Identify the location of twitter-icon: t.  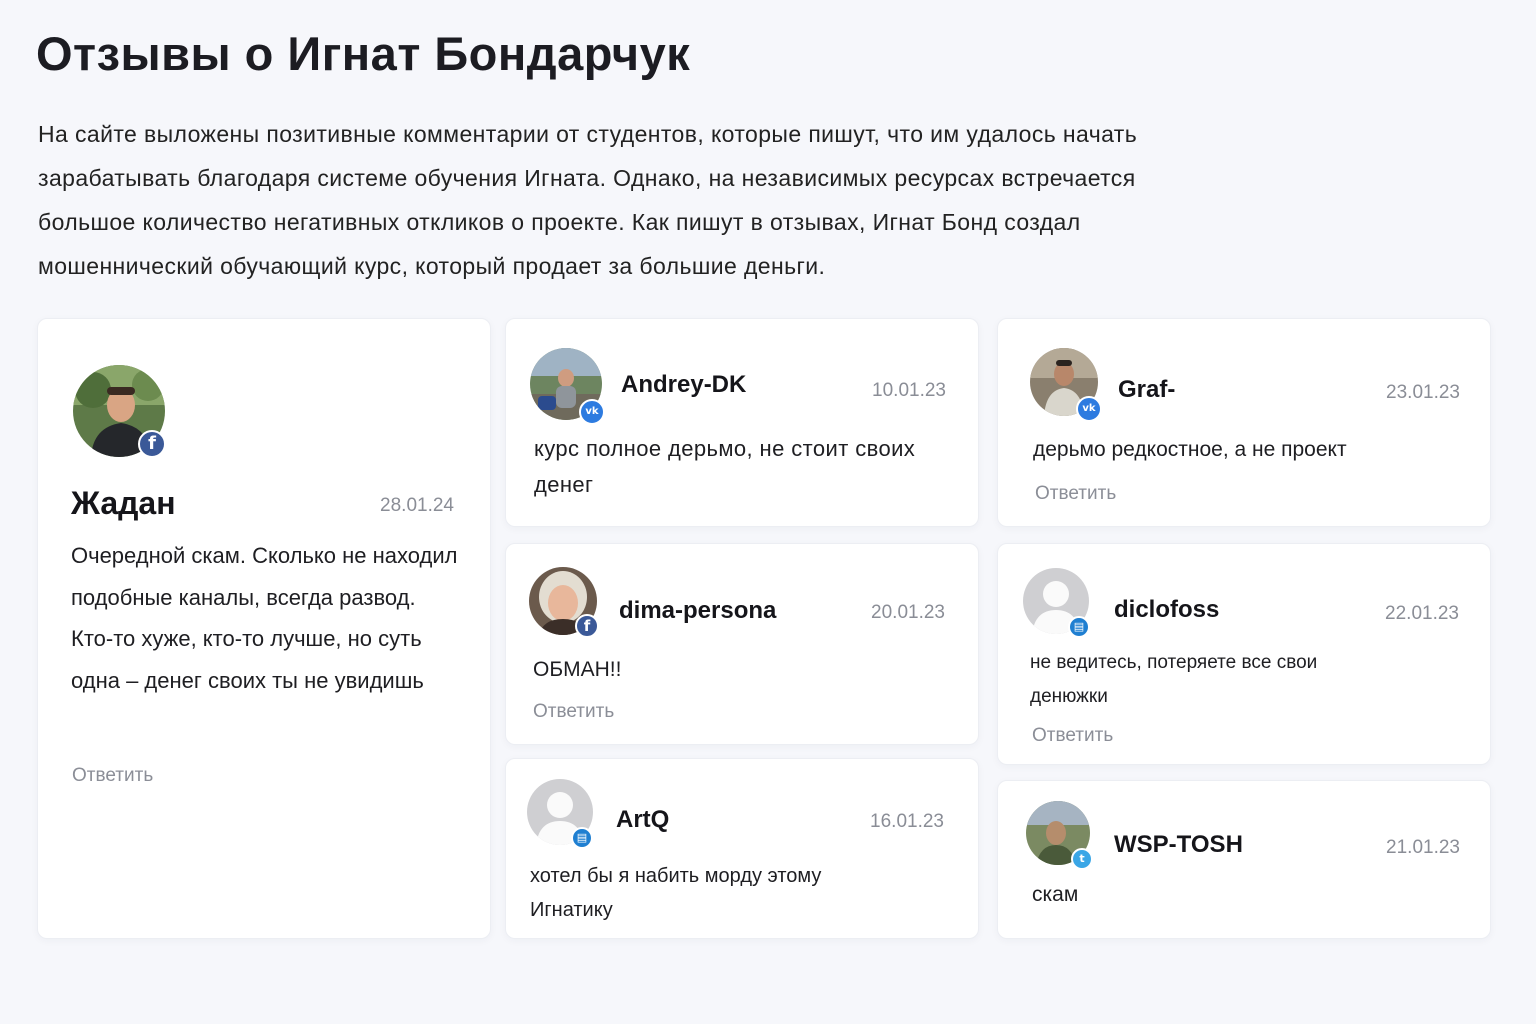
(1082, 859).